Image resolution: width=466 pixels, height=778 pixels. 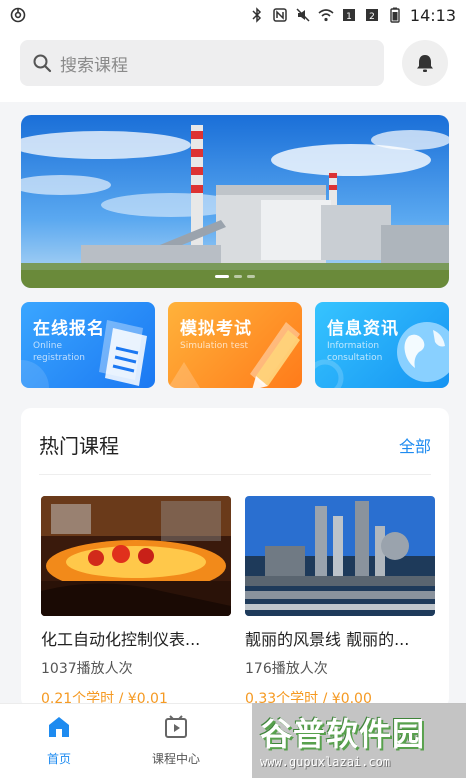 I want to click on watermark-title: 谷普软件园, so click(x=343, y=734).